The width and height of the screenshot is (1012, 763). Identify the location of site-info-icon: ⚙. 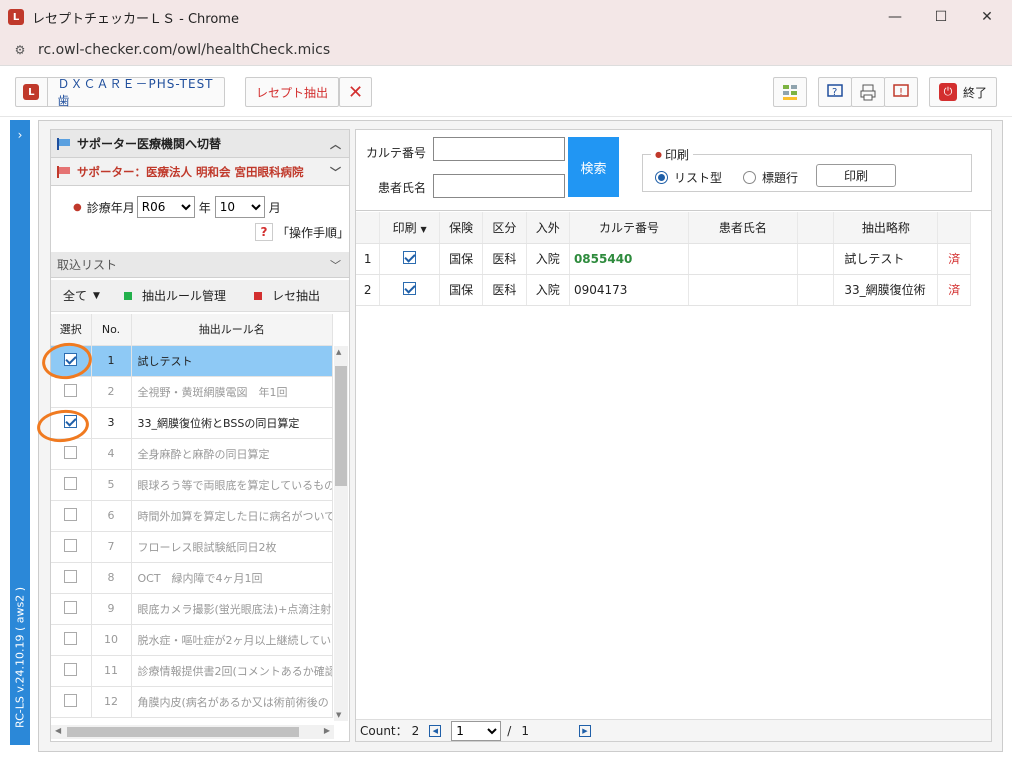
(20, 50).